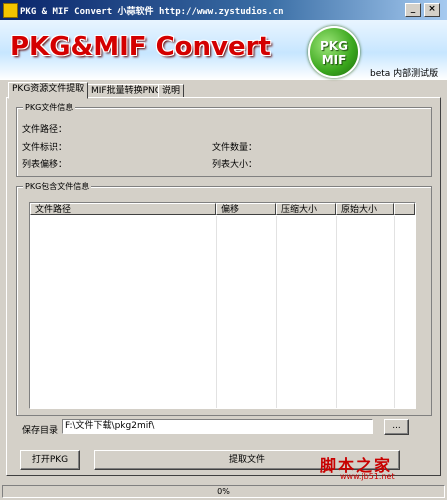 Image resolution: width=447 pixels, height=500 pixels. I want to click on pkg-mif-badge-icon: PKG MIF, so click(334, 52).